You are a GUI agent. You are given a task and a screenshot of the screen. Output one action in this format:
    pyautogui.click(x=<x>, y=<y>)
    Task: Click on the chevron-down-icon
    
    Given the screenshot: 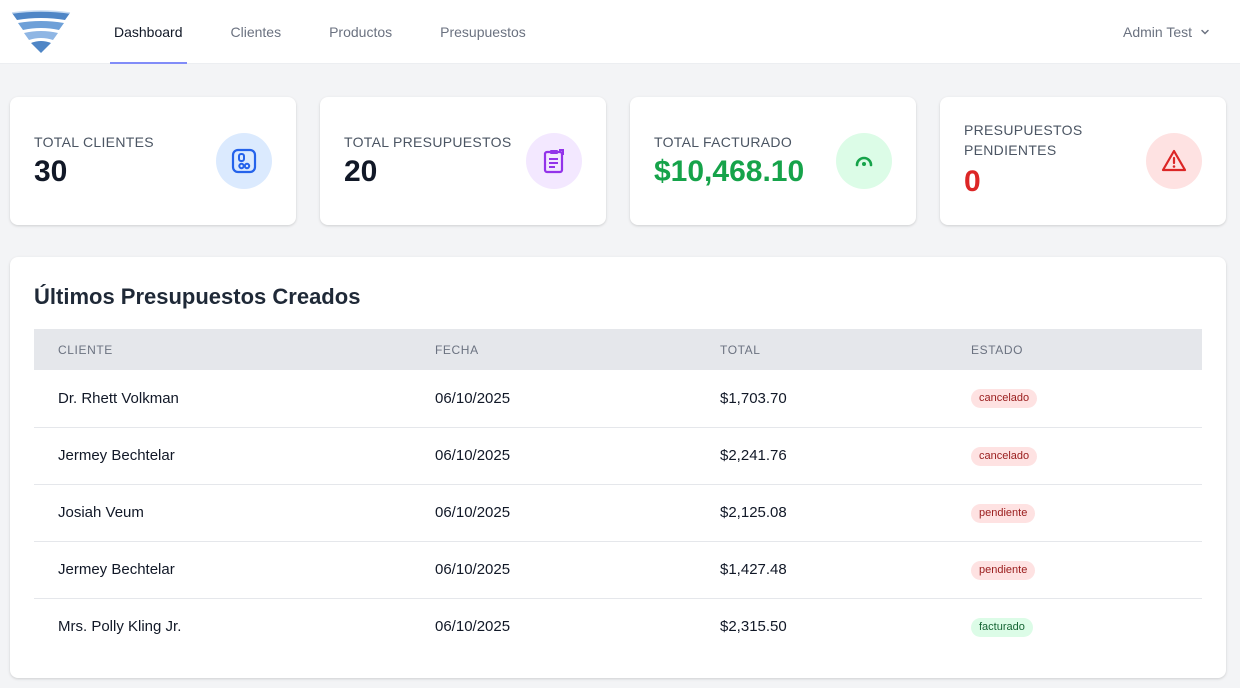 What is the action you would take?
    pyautogui.click(x=1205, y=32)
    